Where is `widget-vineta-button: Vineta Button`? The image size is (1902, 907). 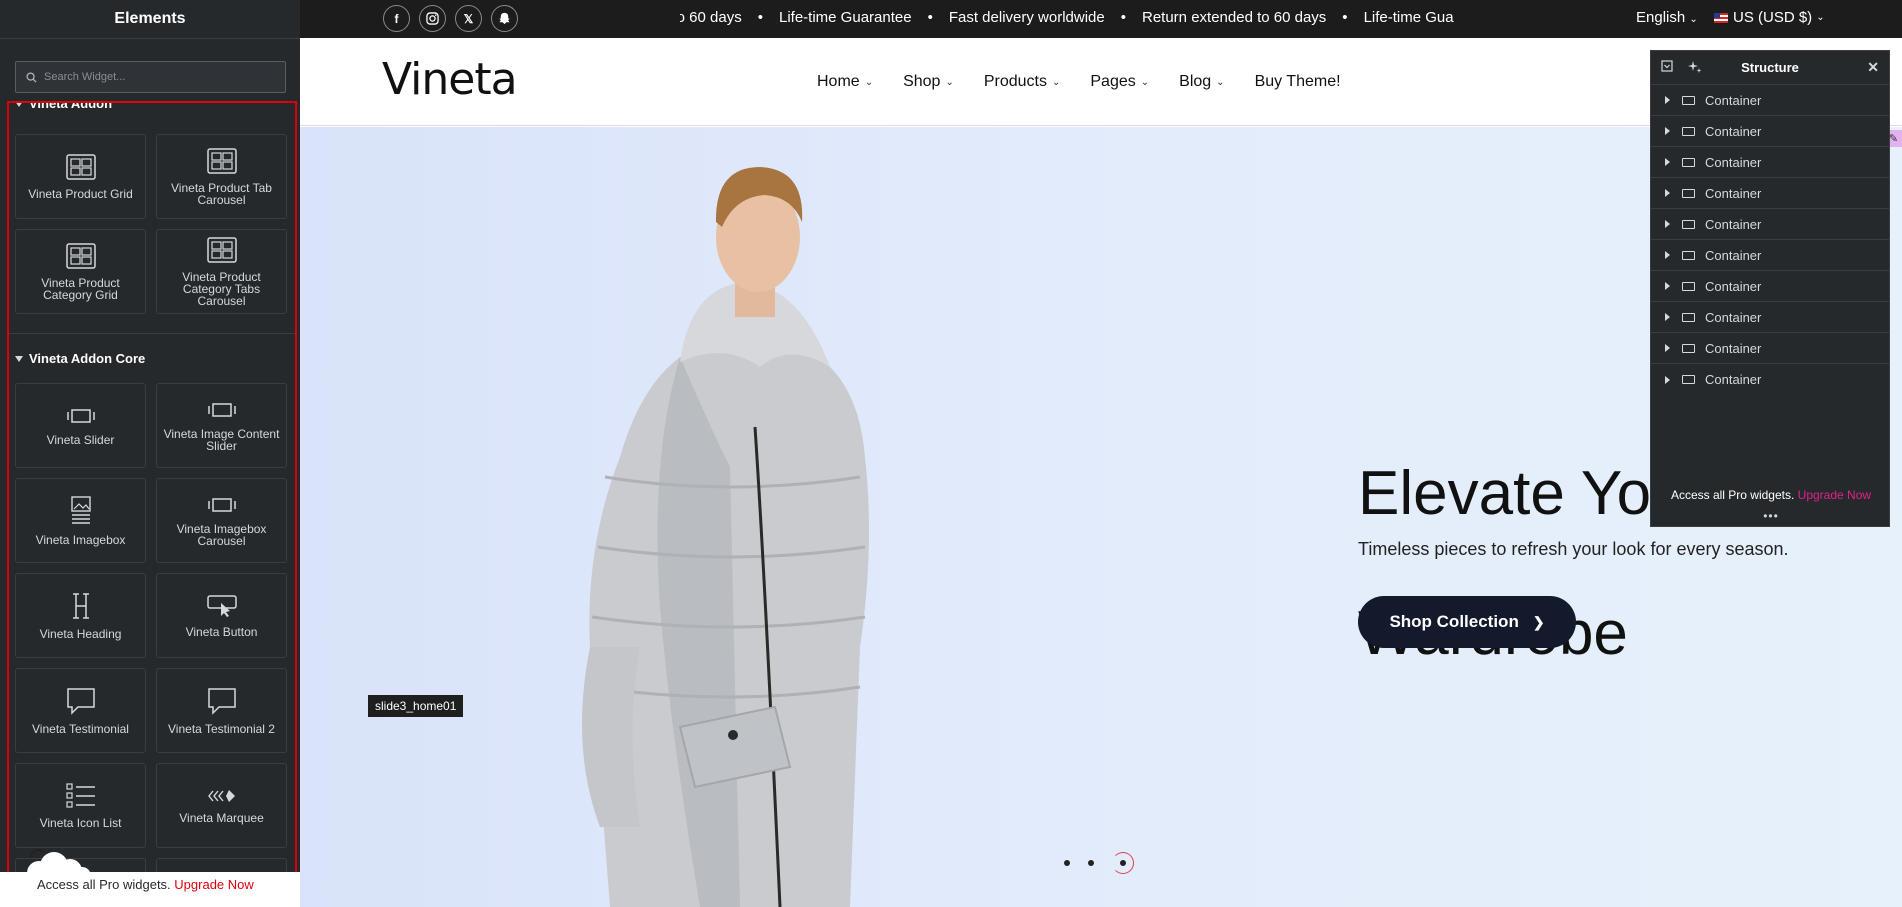
widget-vineta-button: Vineta Button is located at coordinates (221, 615).